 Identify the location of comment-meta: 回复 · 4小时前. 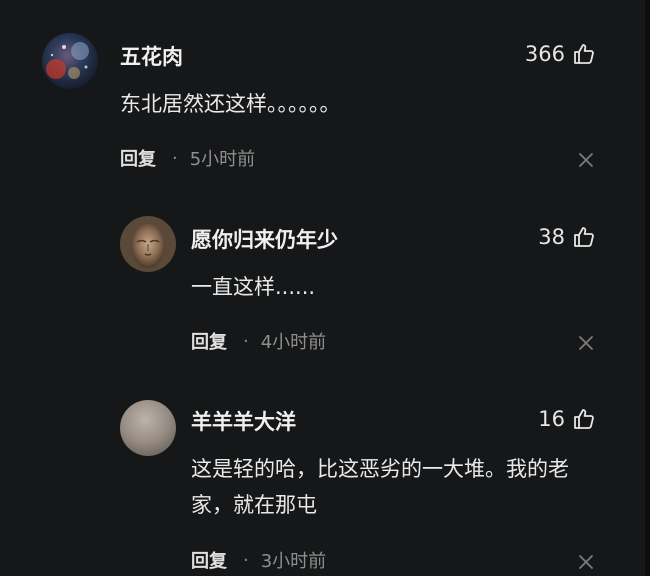
(258, 341).